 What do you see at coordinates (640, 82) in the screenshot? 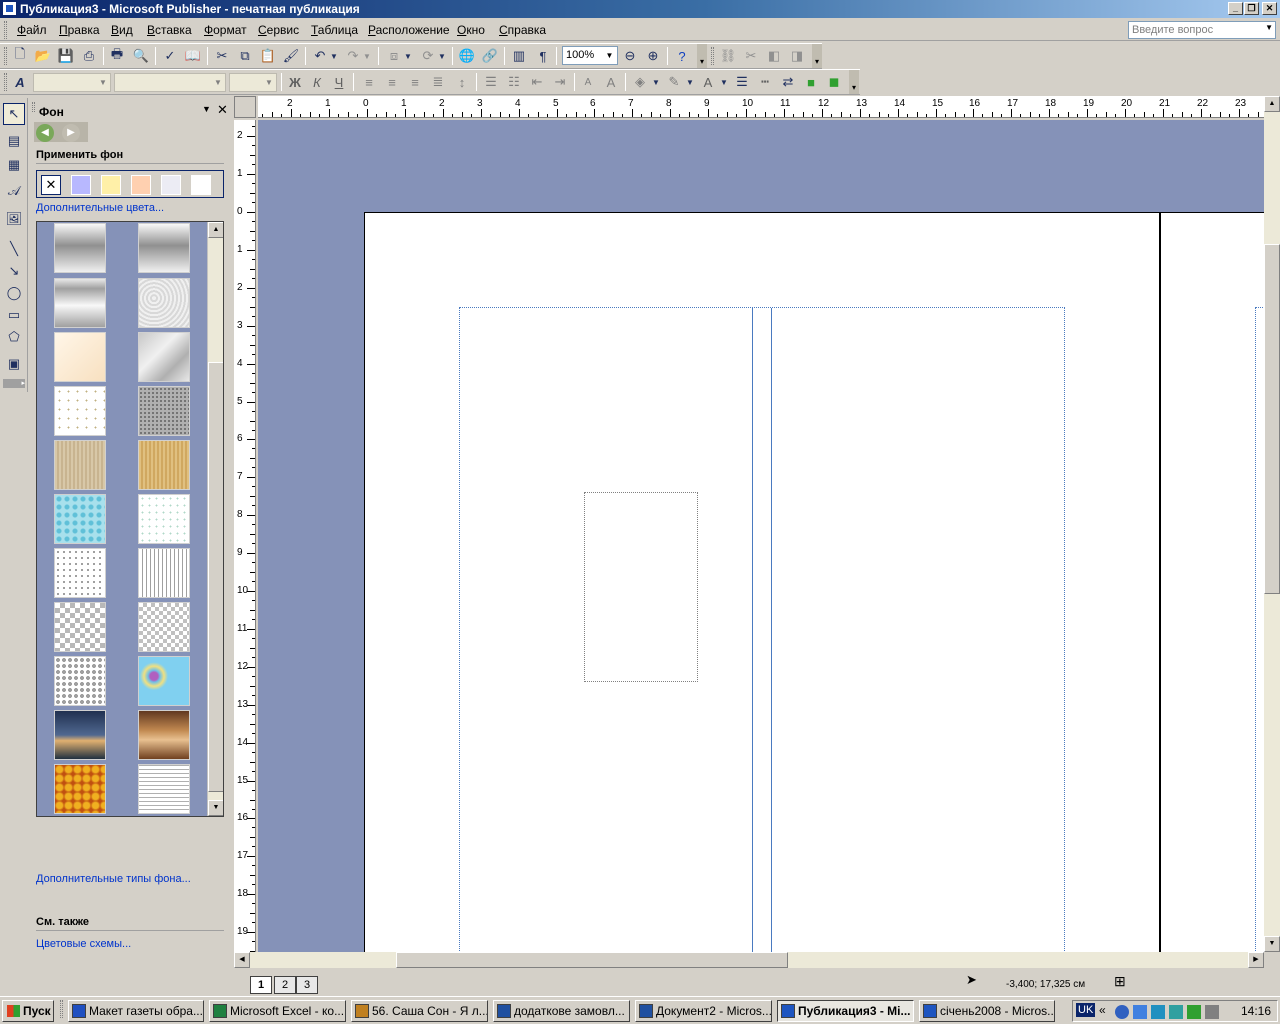
I see `fill-color-icon: ◈` at bounding box center [640, 82].